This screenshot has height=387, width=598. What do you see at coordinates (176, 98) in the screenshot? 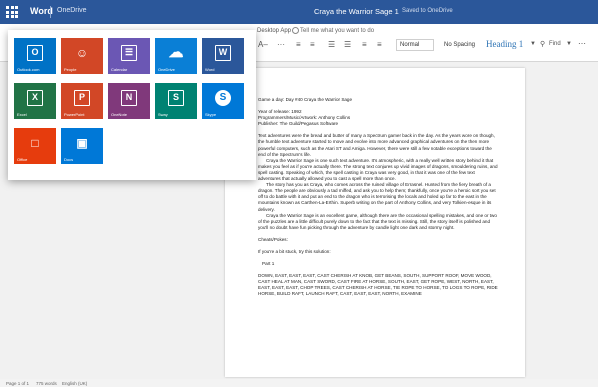
I see `sway-icon: S` at bounding box center [176, 98].